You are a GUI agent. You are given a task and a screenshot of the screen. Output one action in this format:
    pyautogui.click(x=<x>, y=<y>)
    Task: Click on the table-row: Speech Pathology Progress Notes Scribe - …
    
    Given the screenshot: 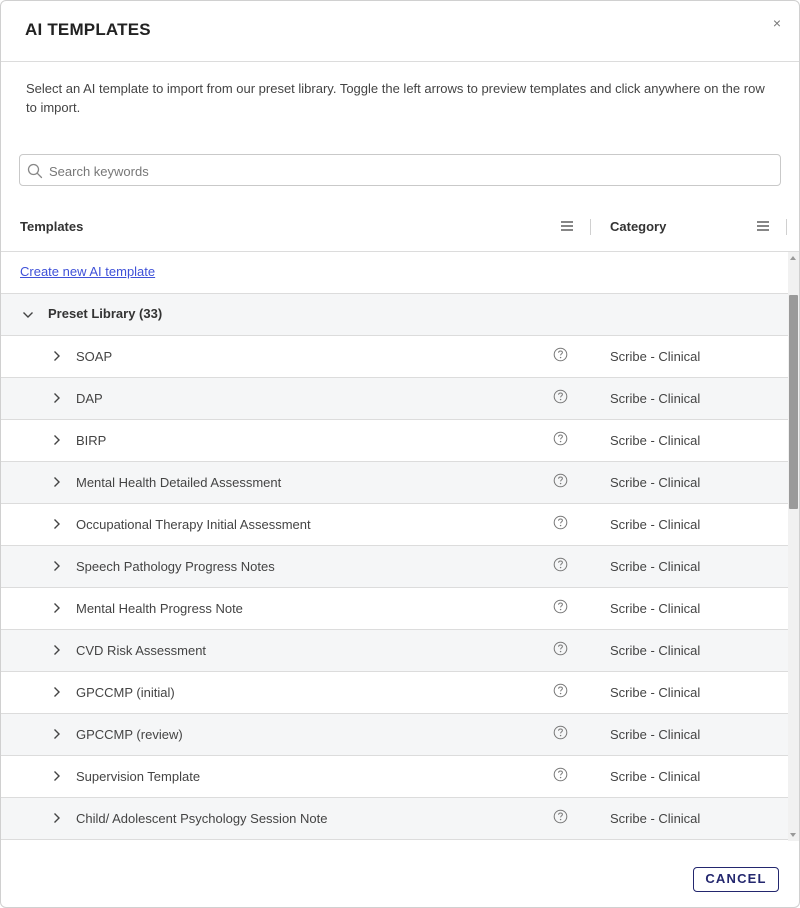 What is the action you would take?
    pyautogui.click(x=394, y=567)
    